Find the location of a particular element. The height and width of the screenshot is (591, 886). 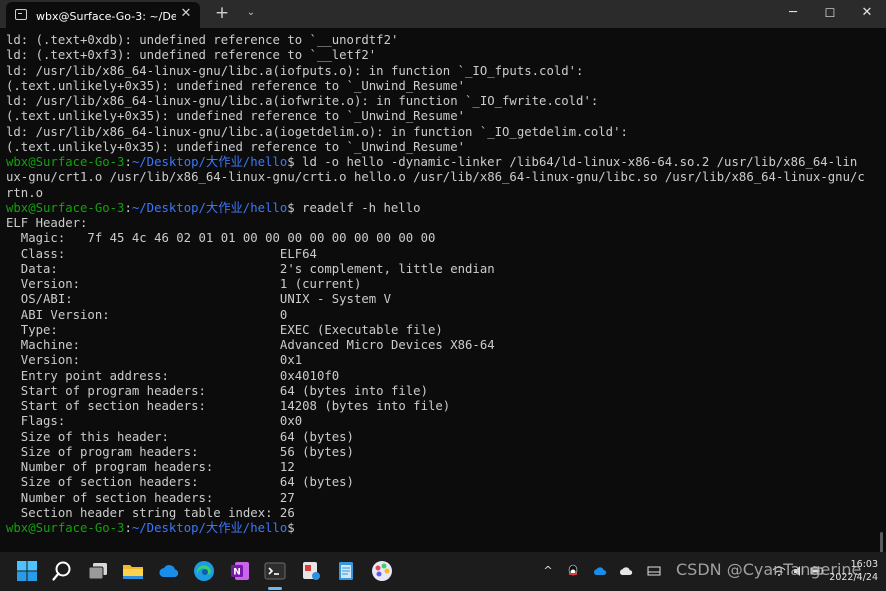

elf-line: Data: 2's complement, little endian is located at coordinates (250, 268).